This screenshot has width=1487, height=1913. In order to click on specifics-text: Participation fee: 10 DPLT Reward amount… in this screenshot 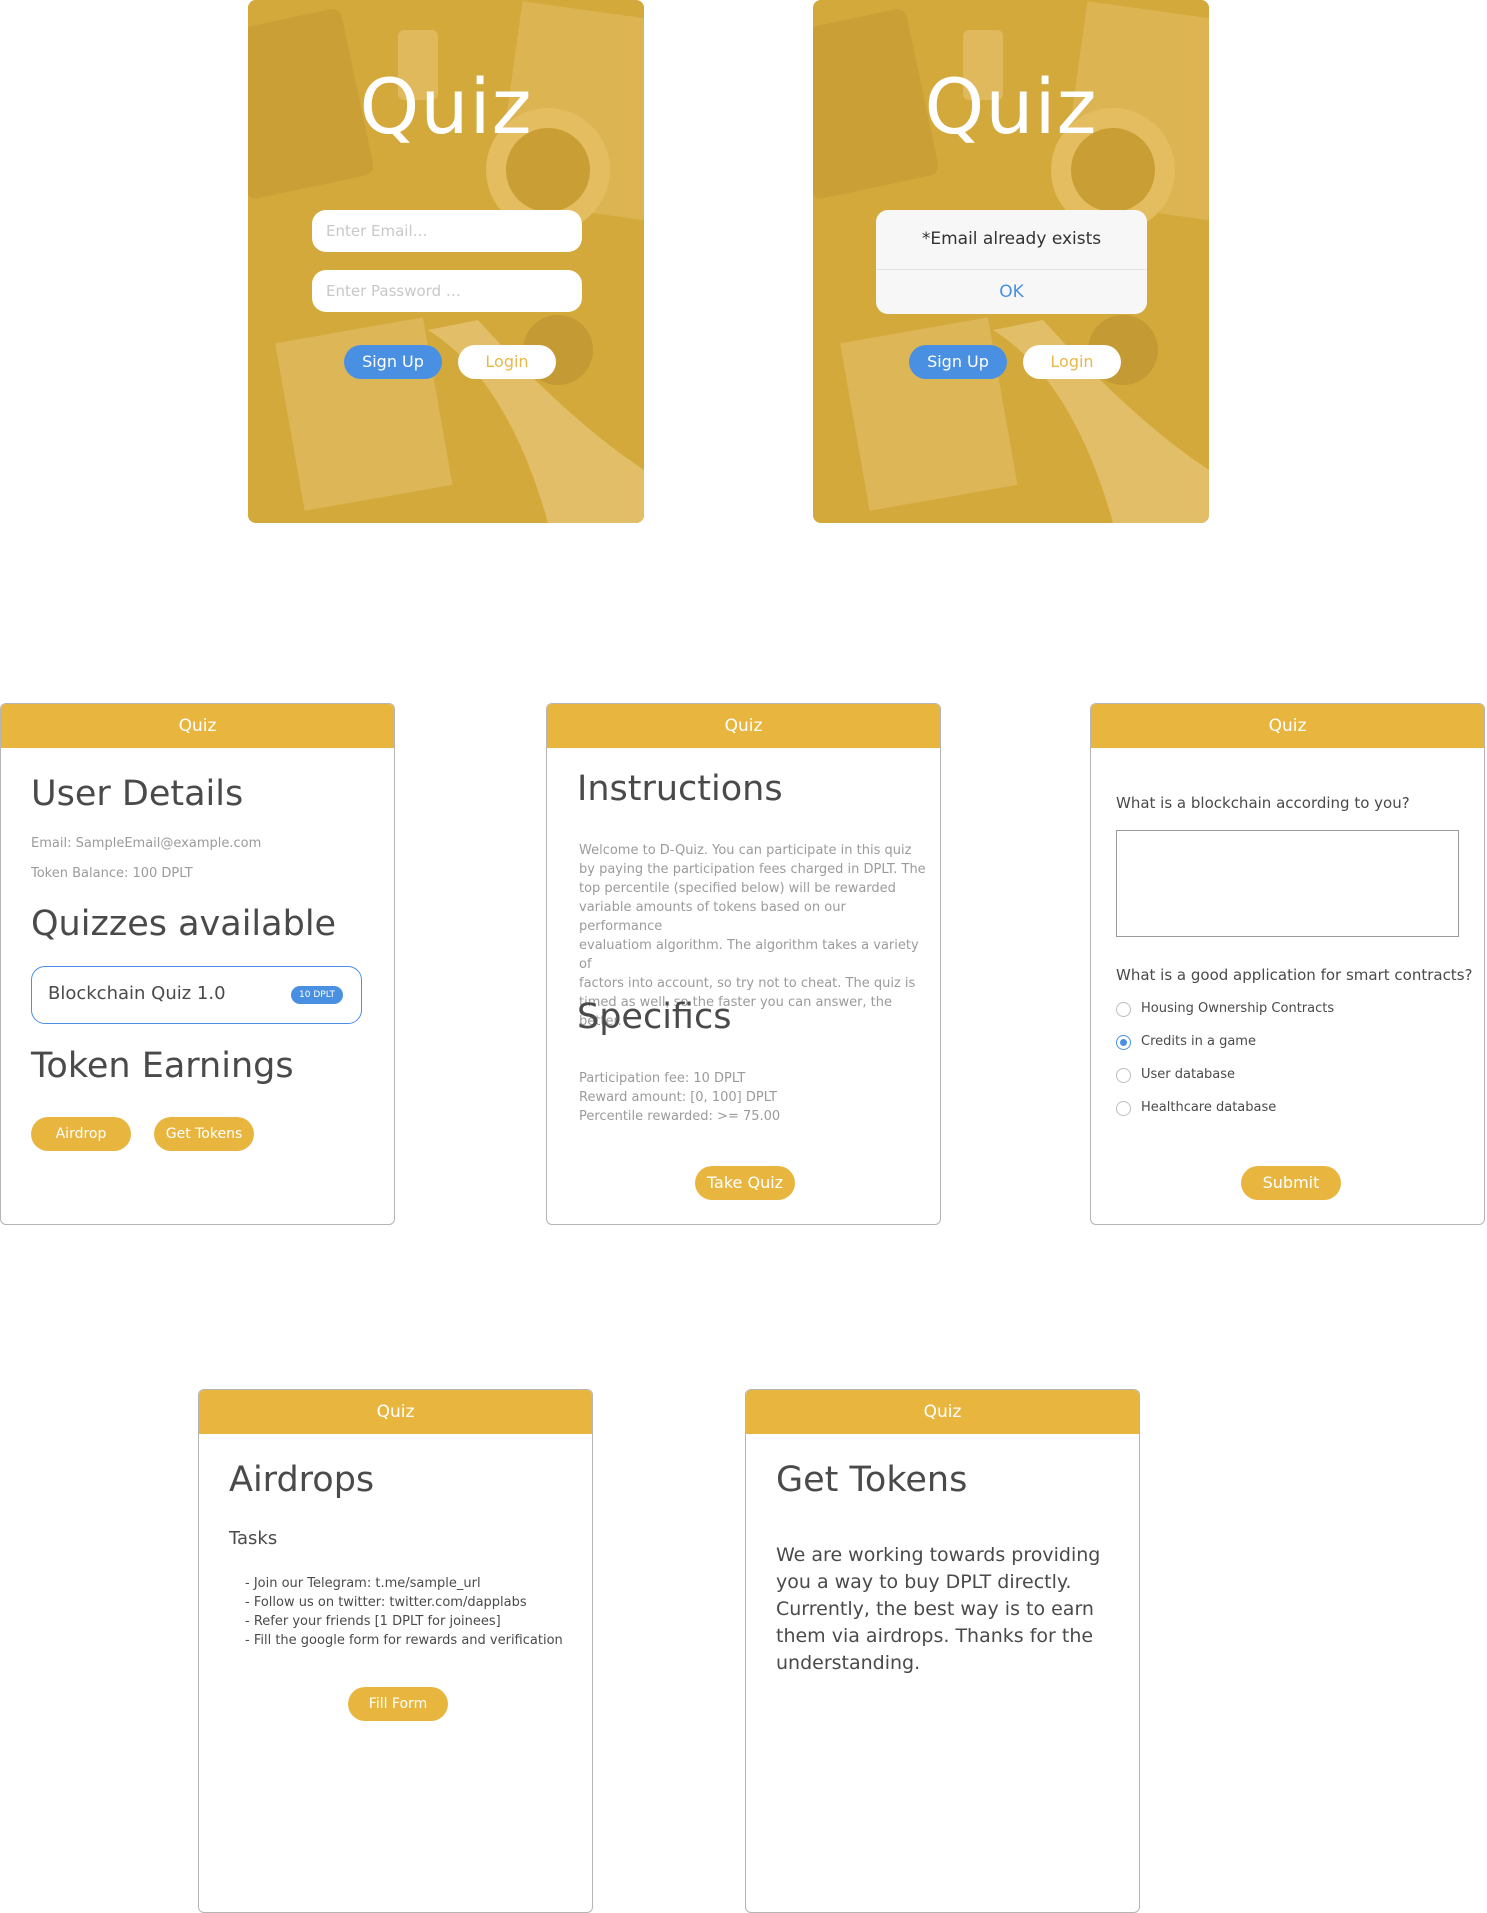, I will do `click(754, 1097)`.